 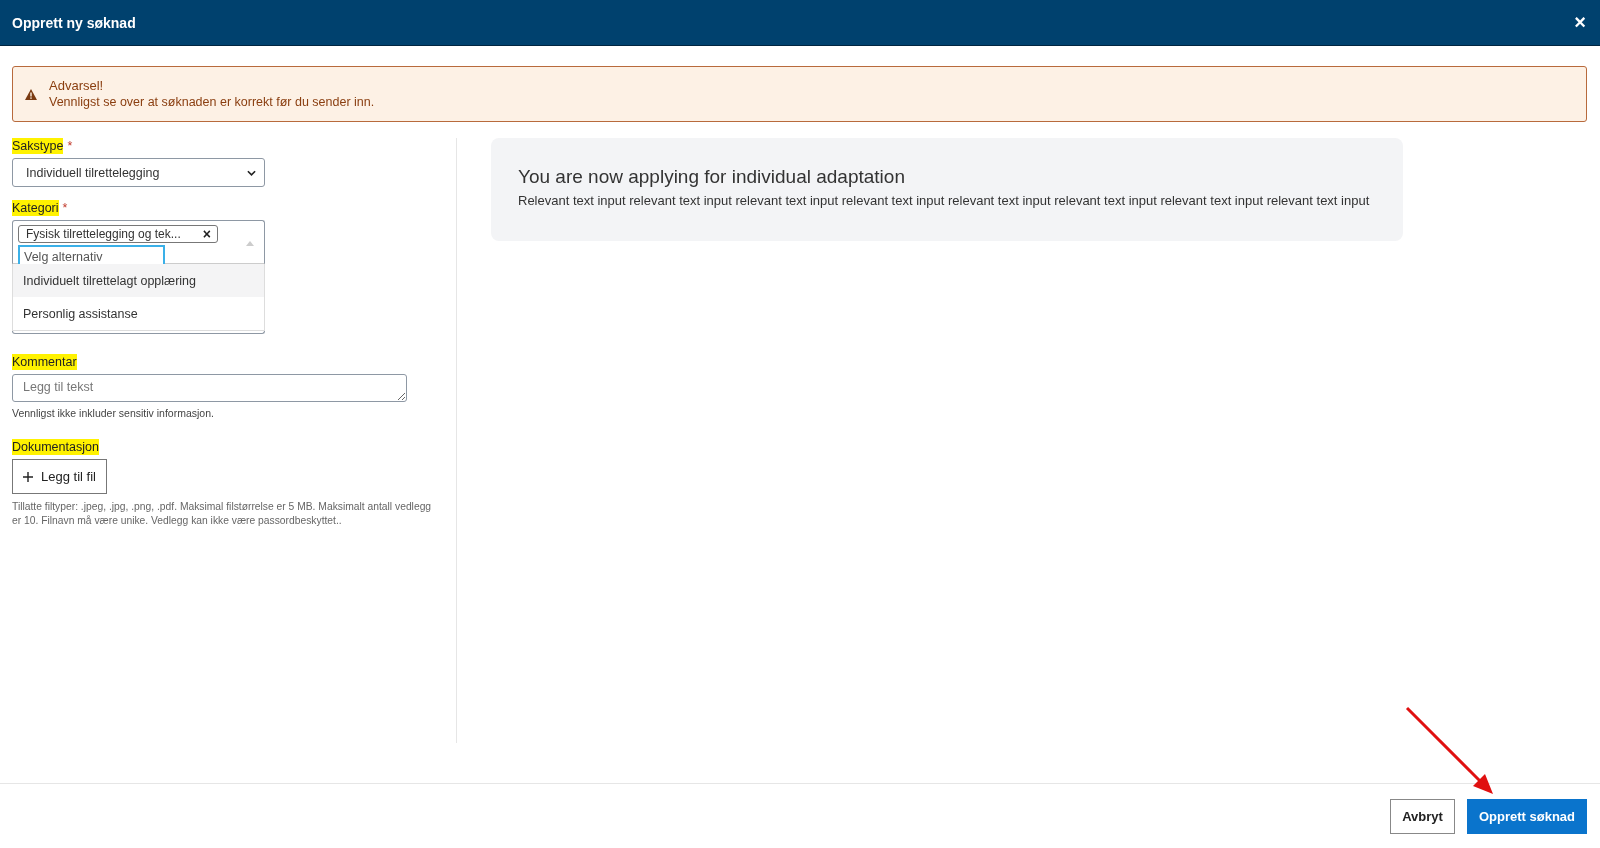 What do you see at coordinates (55, 447) in the screenshot?
I see `field-label: Dokumentasjon` at bounding box center [55, 447].